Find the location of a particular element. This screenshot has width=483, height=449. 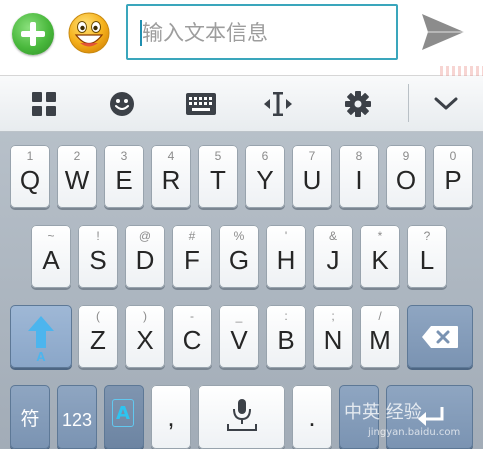

key-main-label: X is located at coordinates (145, 340).